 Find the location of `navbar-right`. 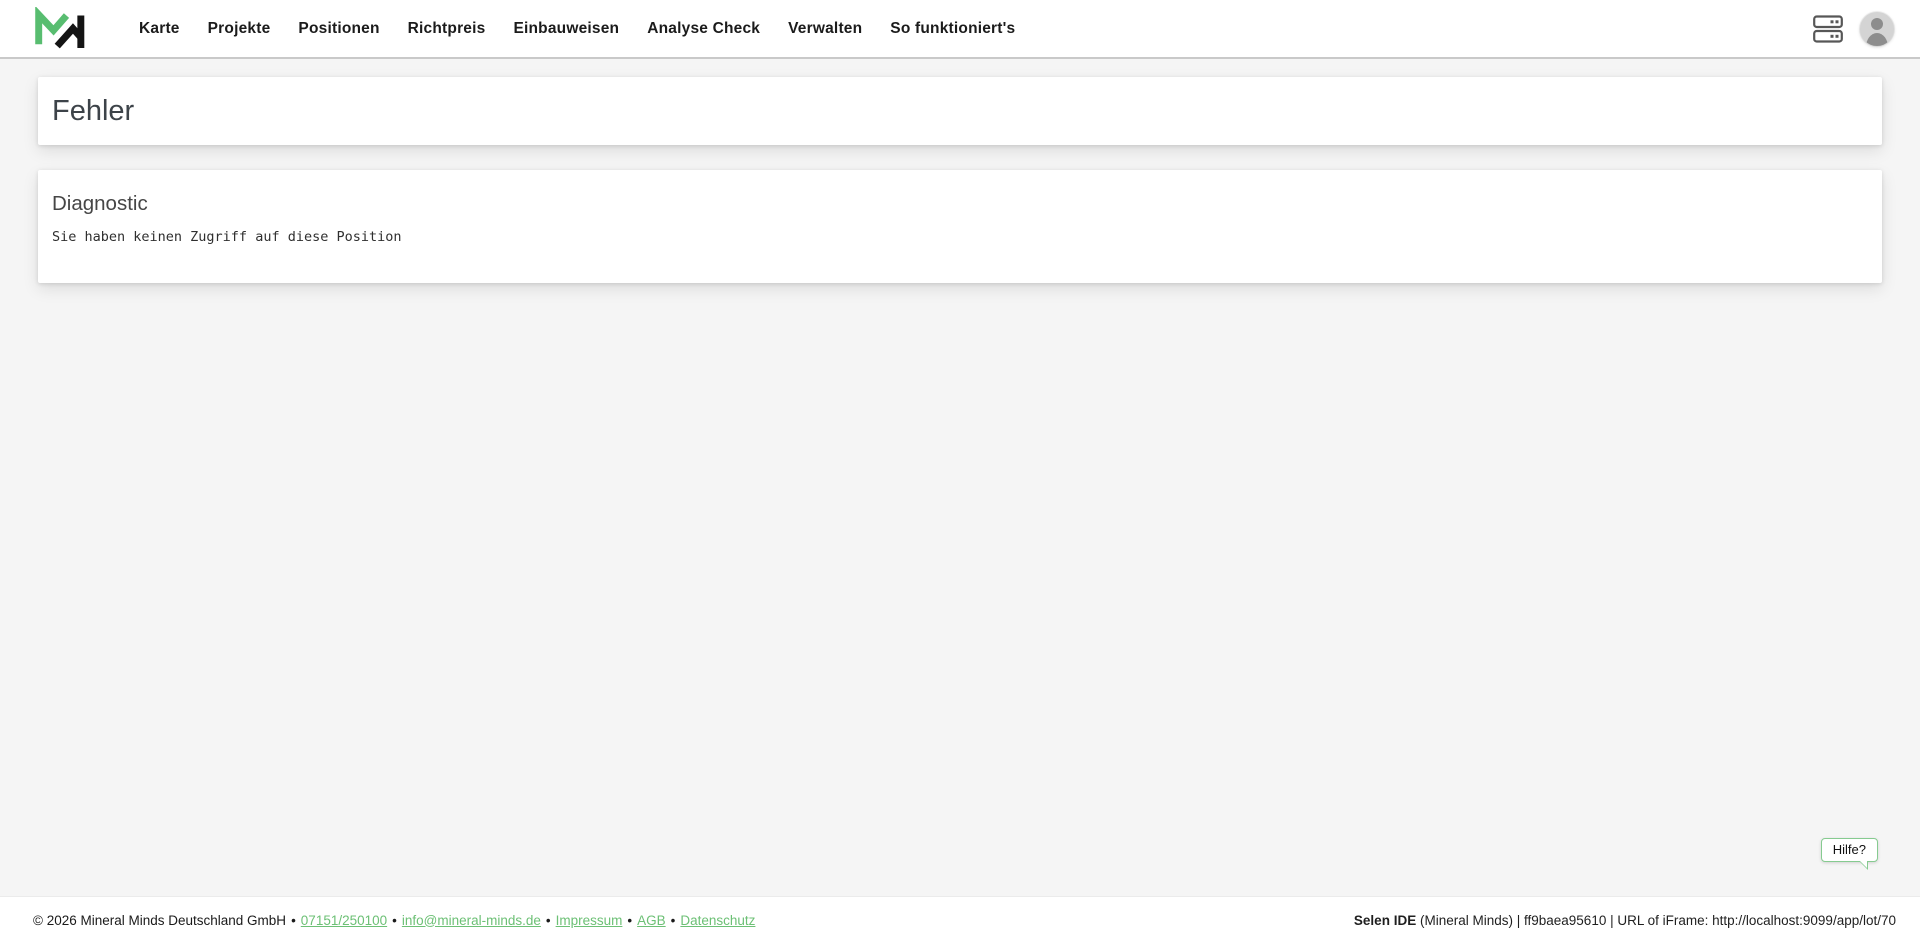

navbar-right is located at coordinates (1853, 28).